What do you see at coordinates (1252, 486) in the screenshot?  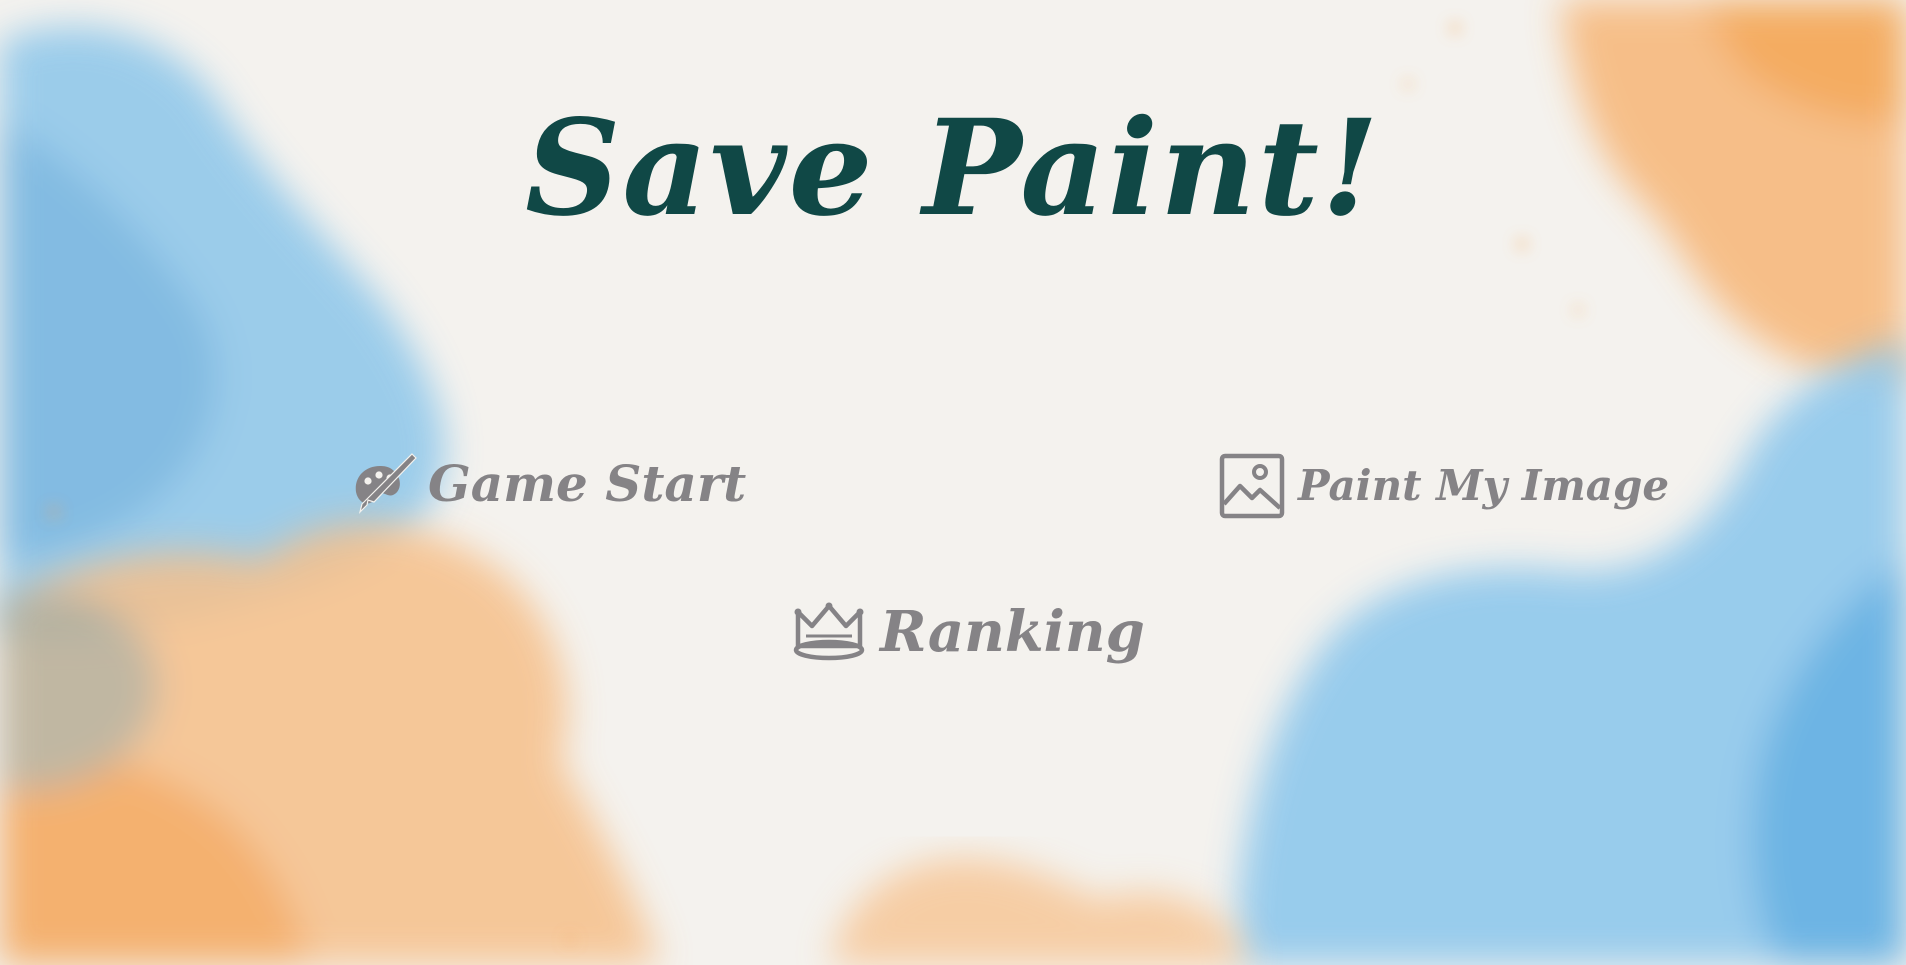 I see `image-icon` at bounding box center [1252, 486].